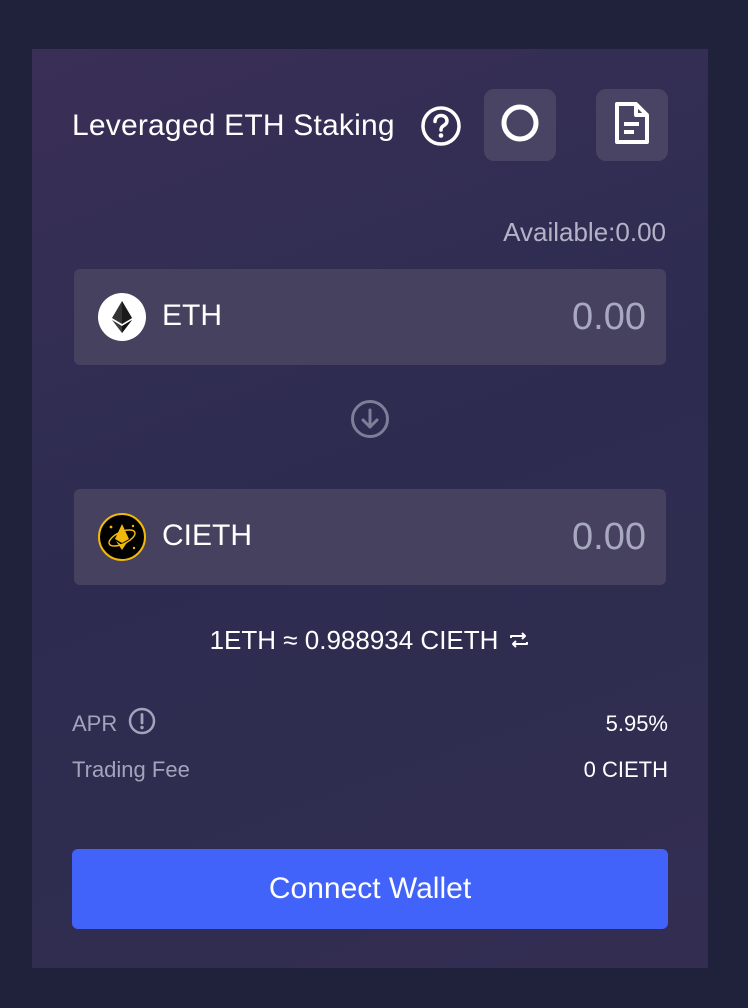 The width and height of the screenshot is (748, 1008). Describe the element at coordinates (559, 232) in the screenshot. I see `available-label: Available:` at that location.